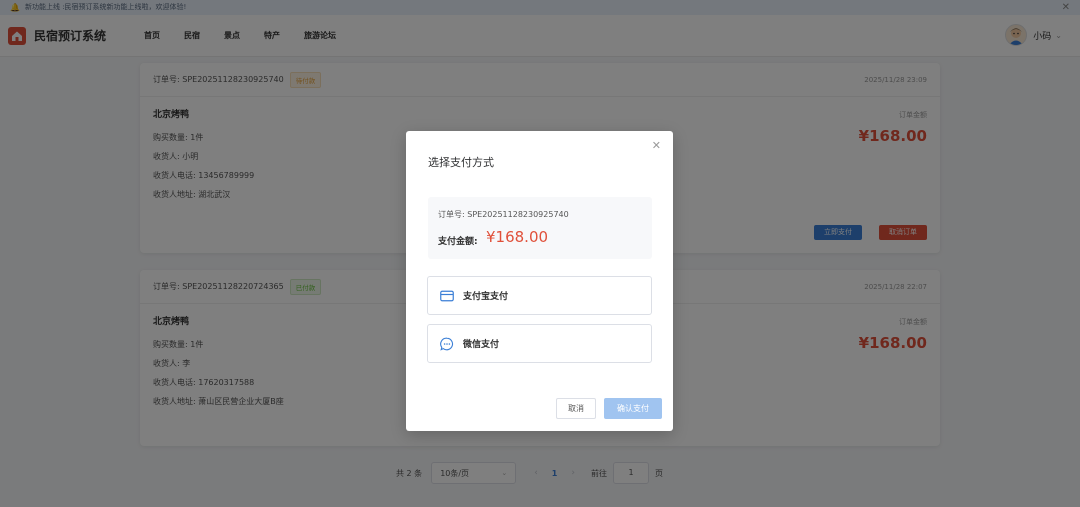 This screenshot has height=507, width=1080. Describe the element at coordinates (539, 295) in the screenshot. I see `alipay-option: 支付宝支付` at that location.